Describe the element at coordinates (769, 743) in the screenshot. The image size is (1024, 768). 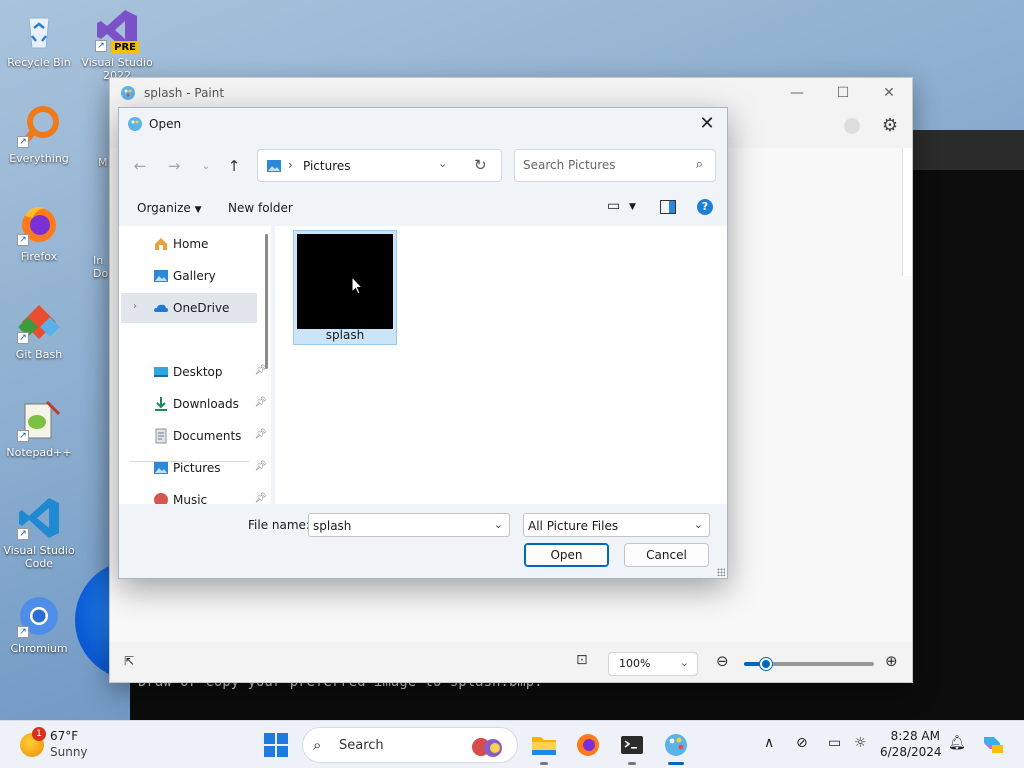
I see `chevron-up-icon: ∧` at that location.